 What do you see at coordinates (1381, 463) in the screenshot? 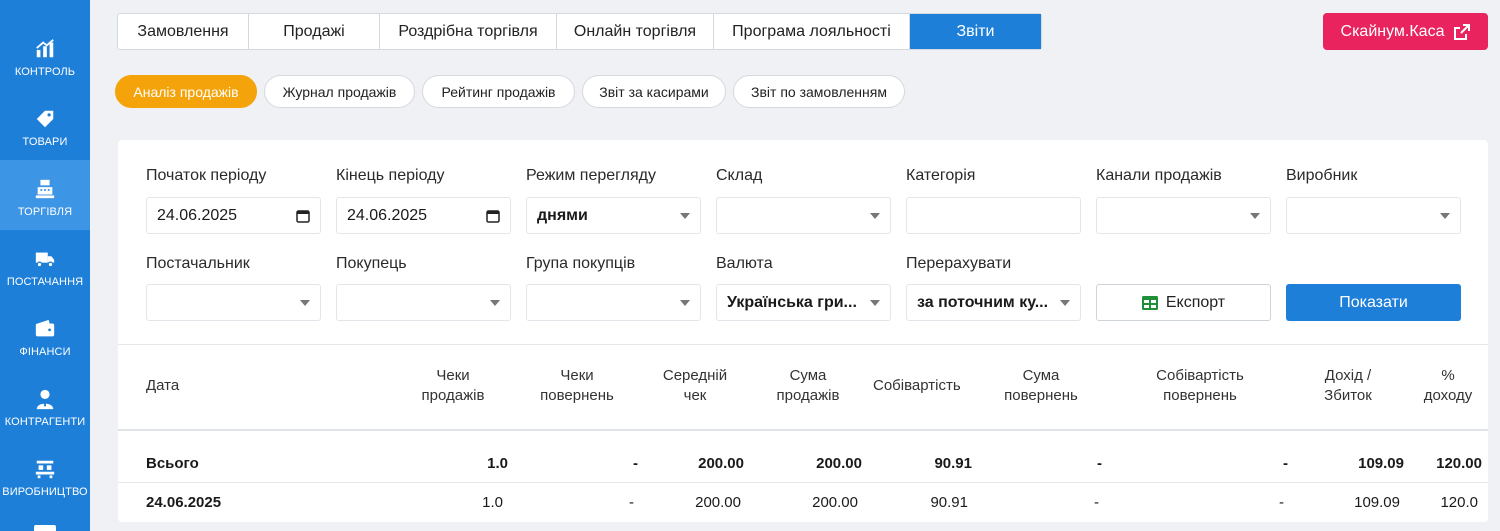
I see `total-cell: 109.09` at bounding box center [1381, 463].